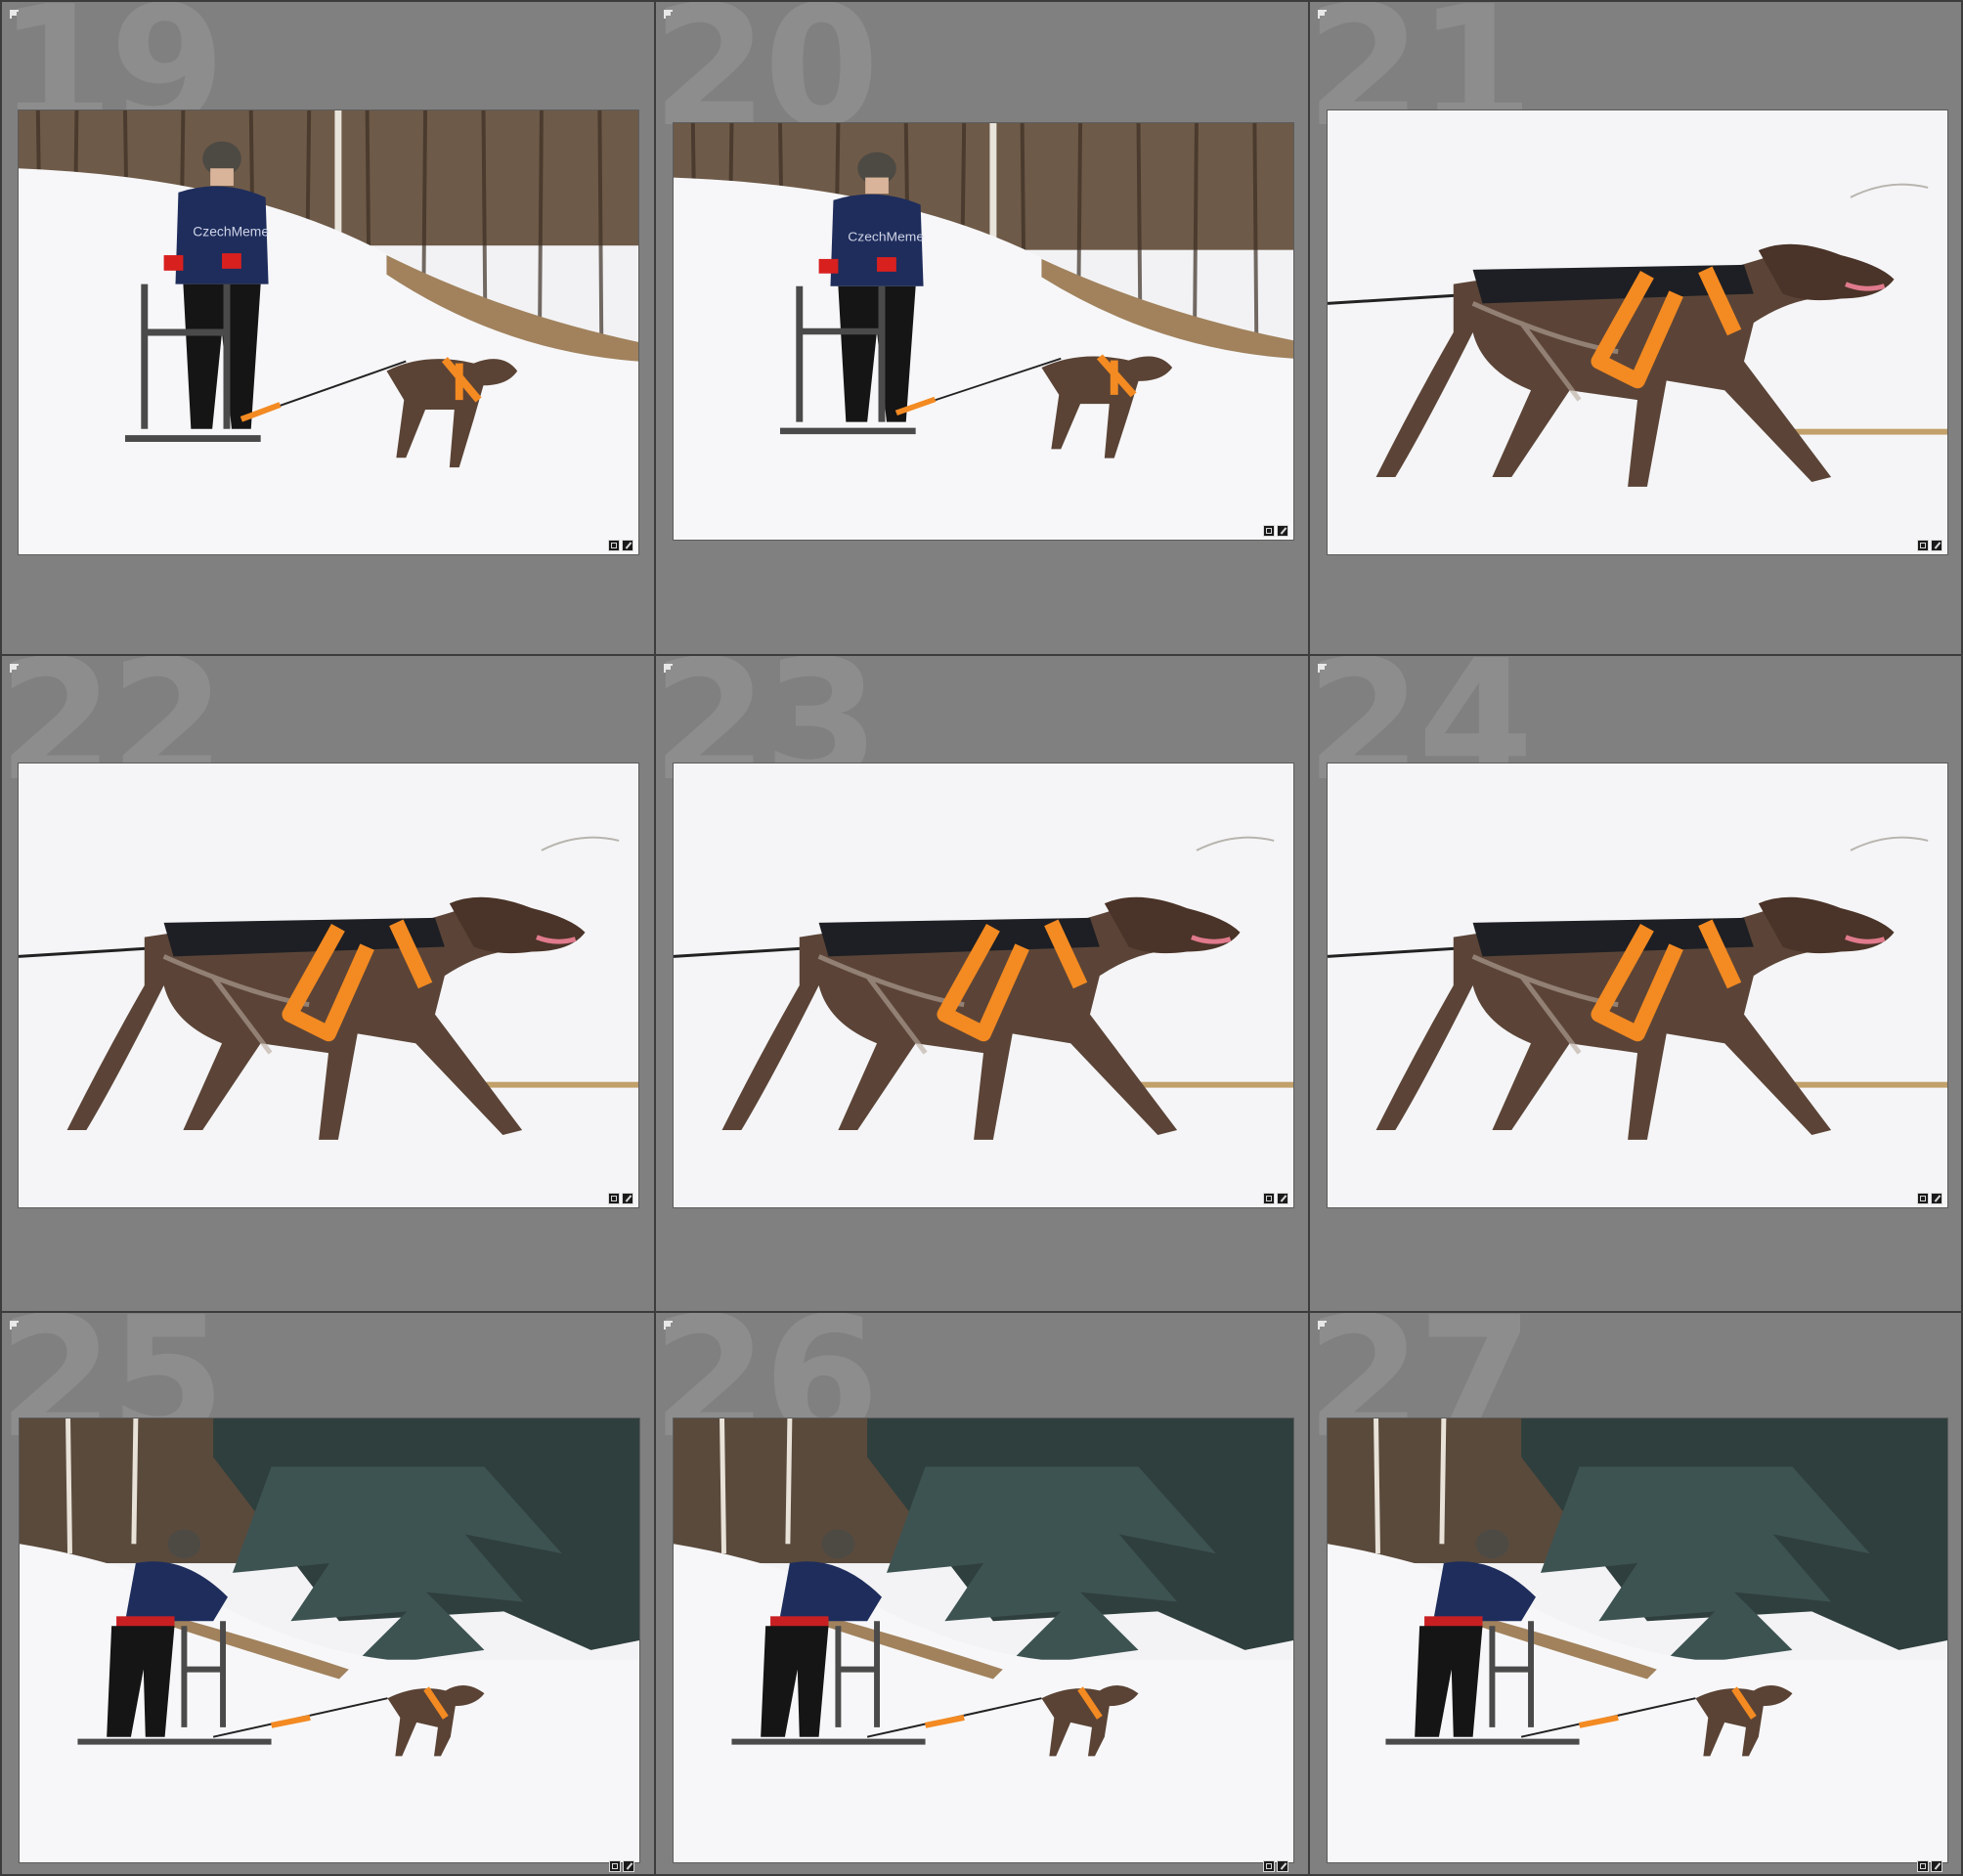 This screenshot has height=1876, width=1963. I want to click on thumbnail-cell: 26, so click(982, 1593).